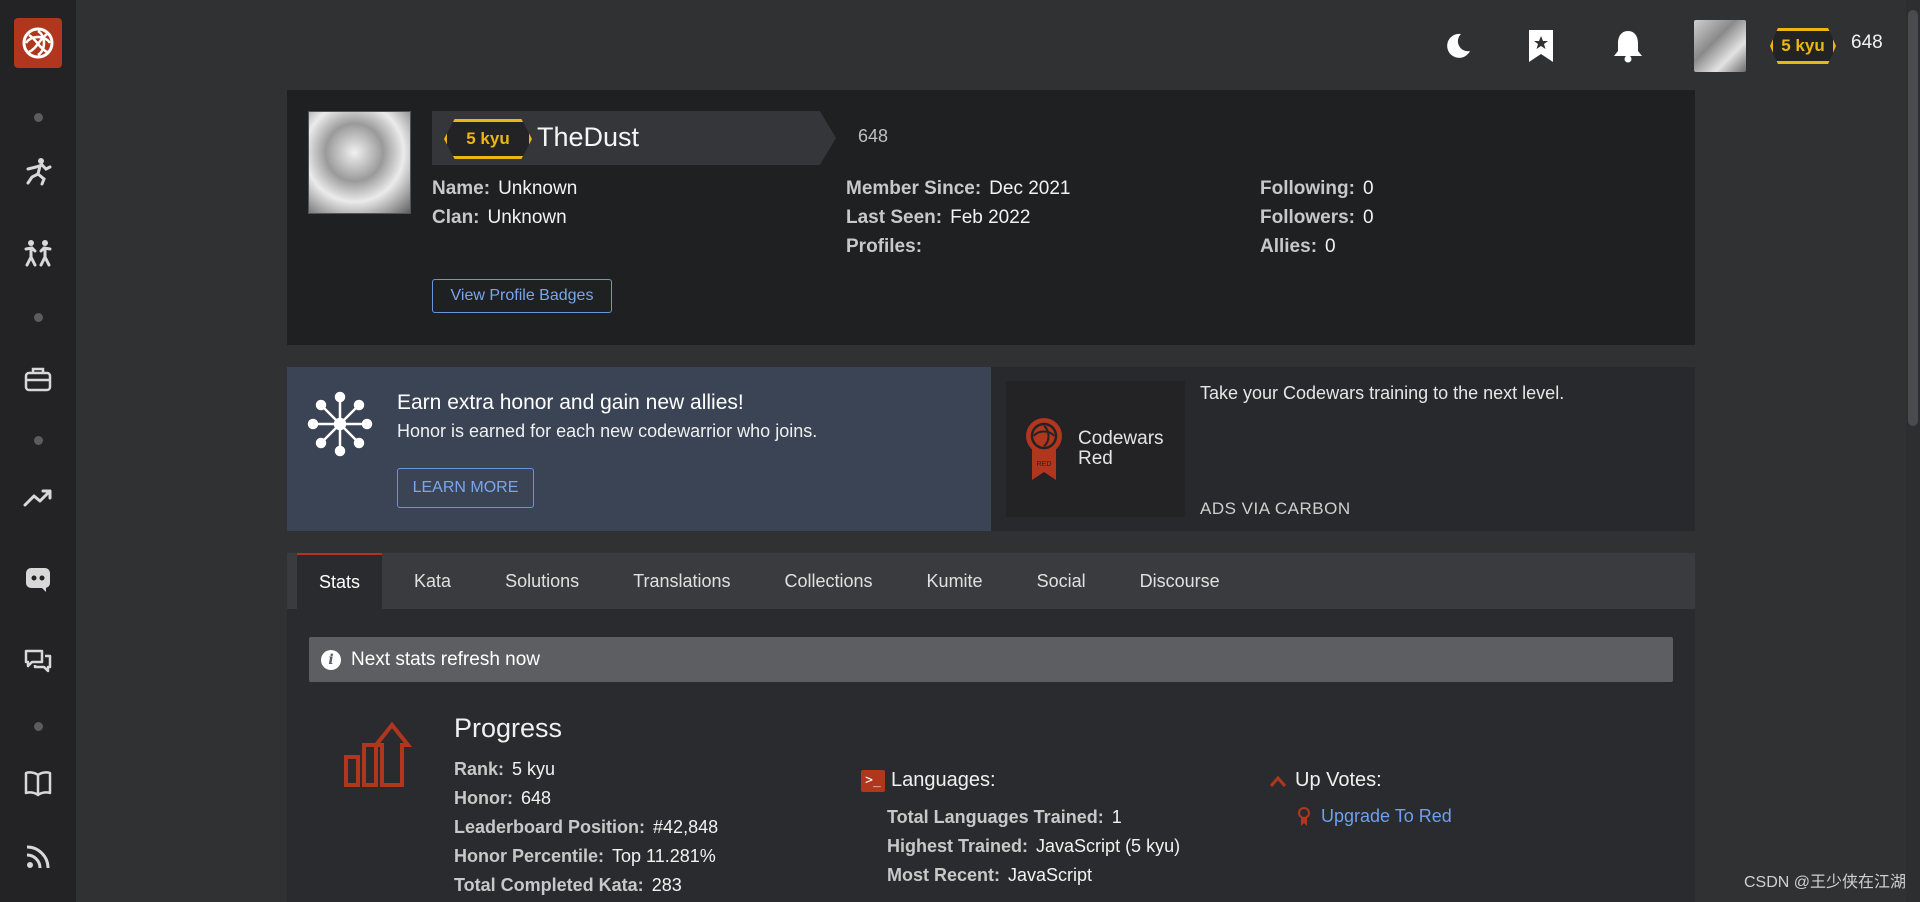  I want to click on sparring-icon, so click(38, 253).